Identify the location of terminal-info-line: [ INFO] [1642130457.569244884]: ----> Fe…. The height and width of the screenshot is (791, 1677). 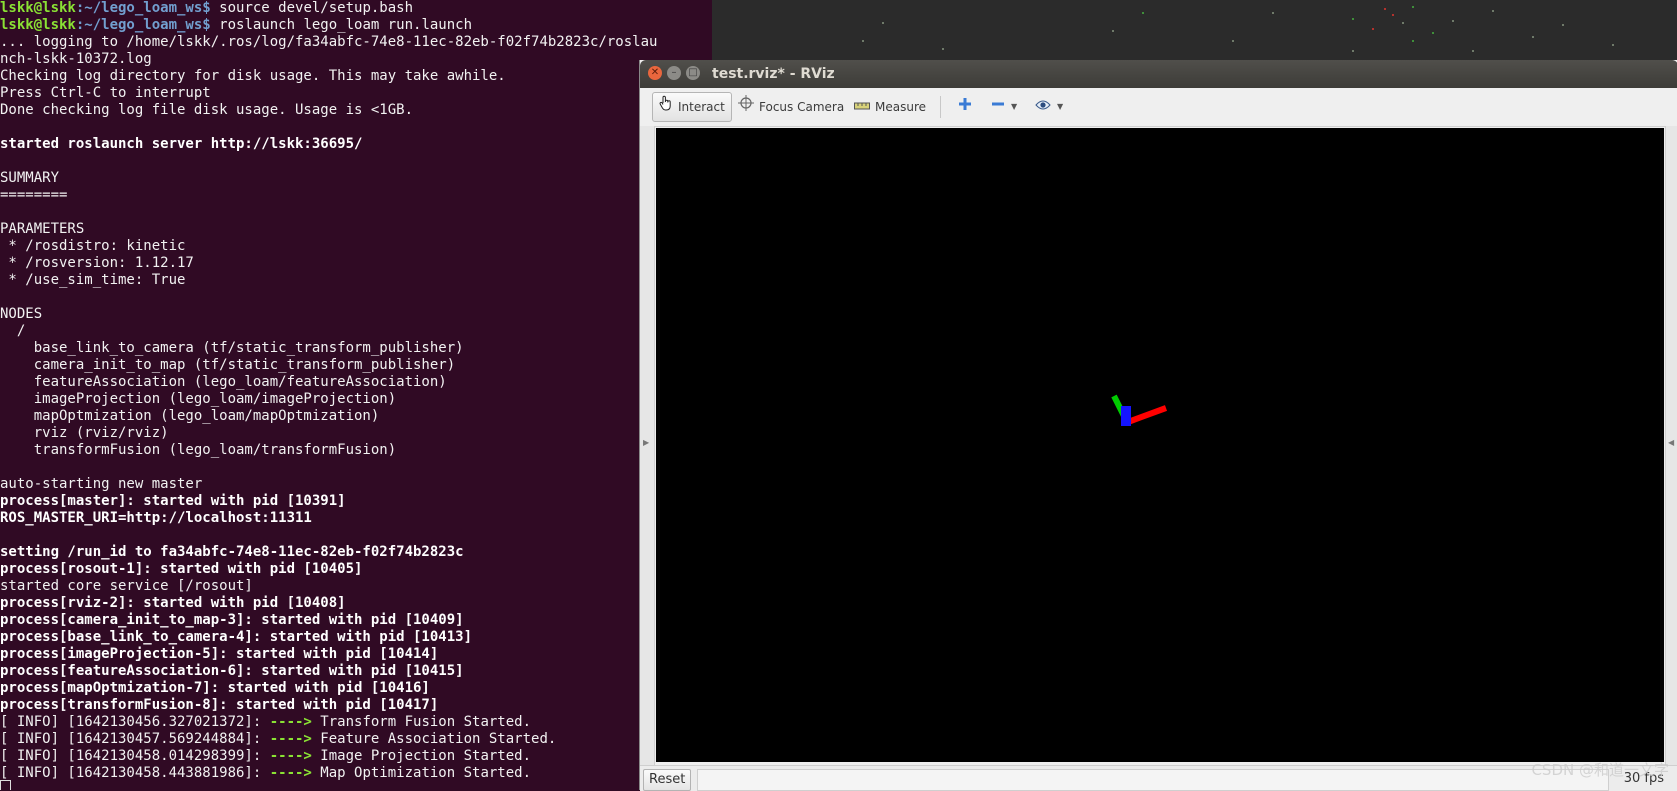
(356, 739).